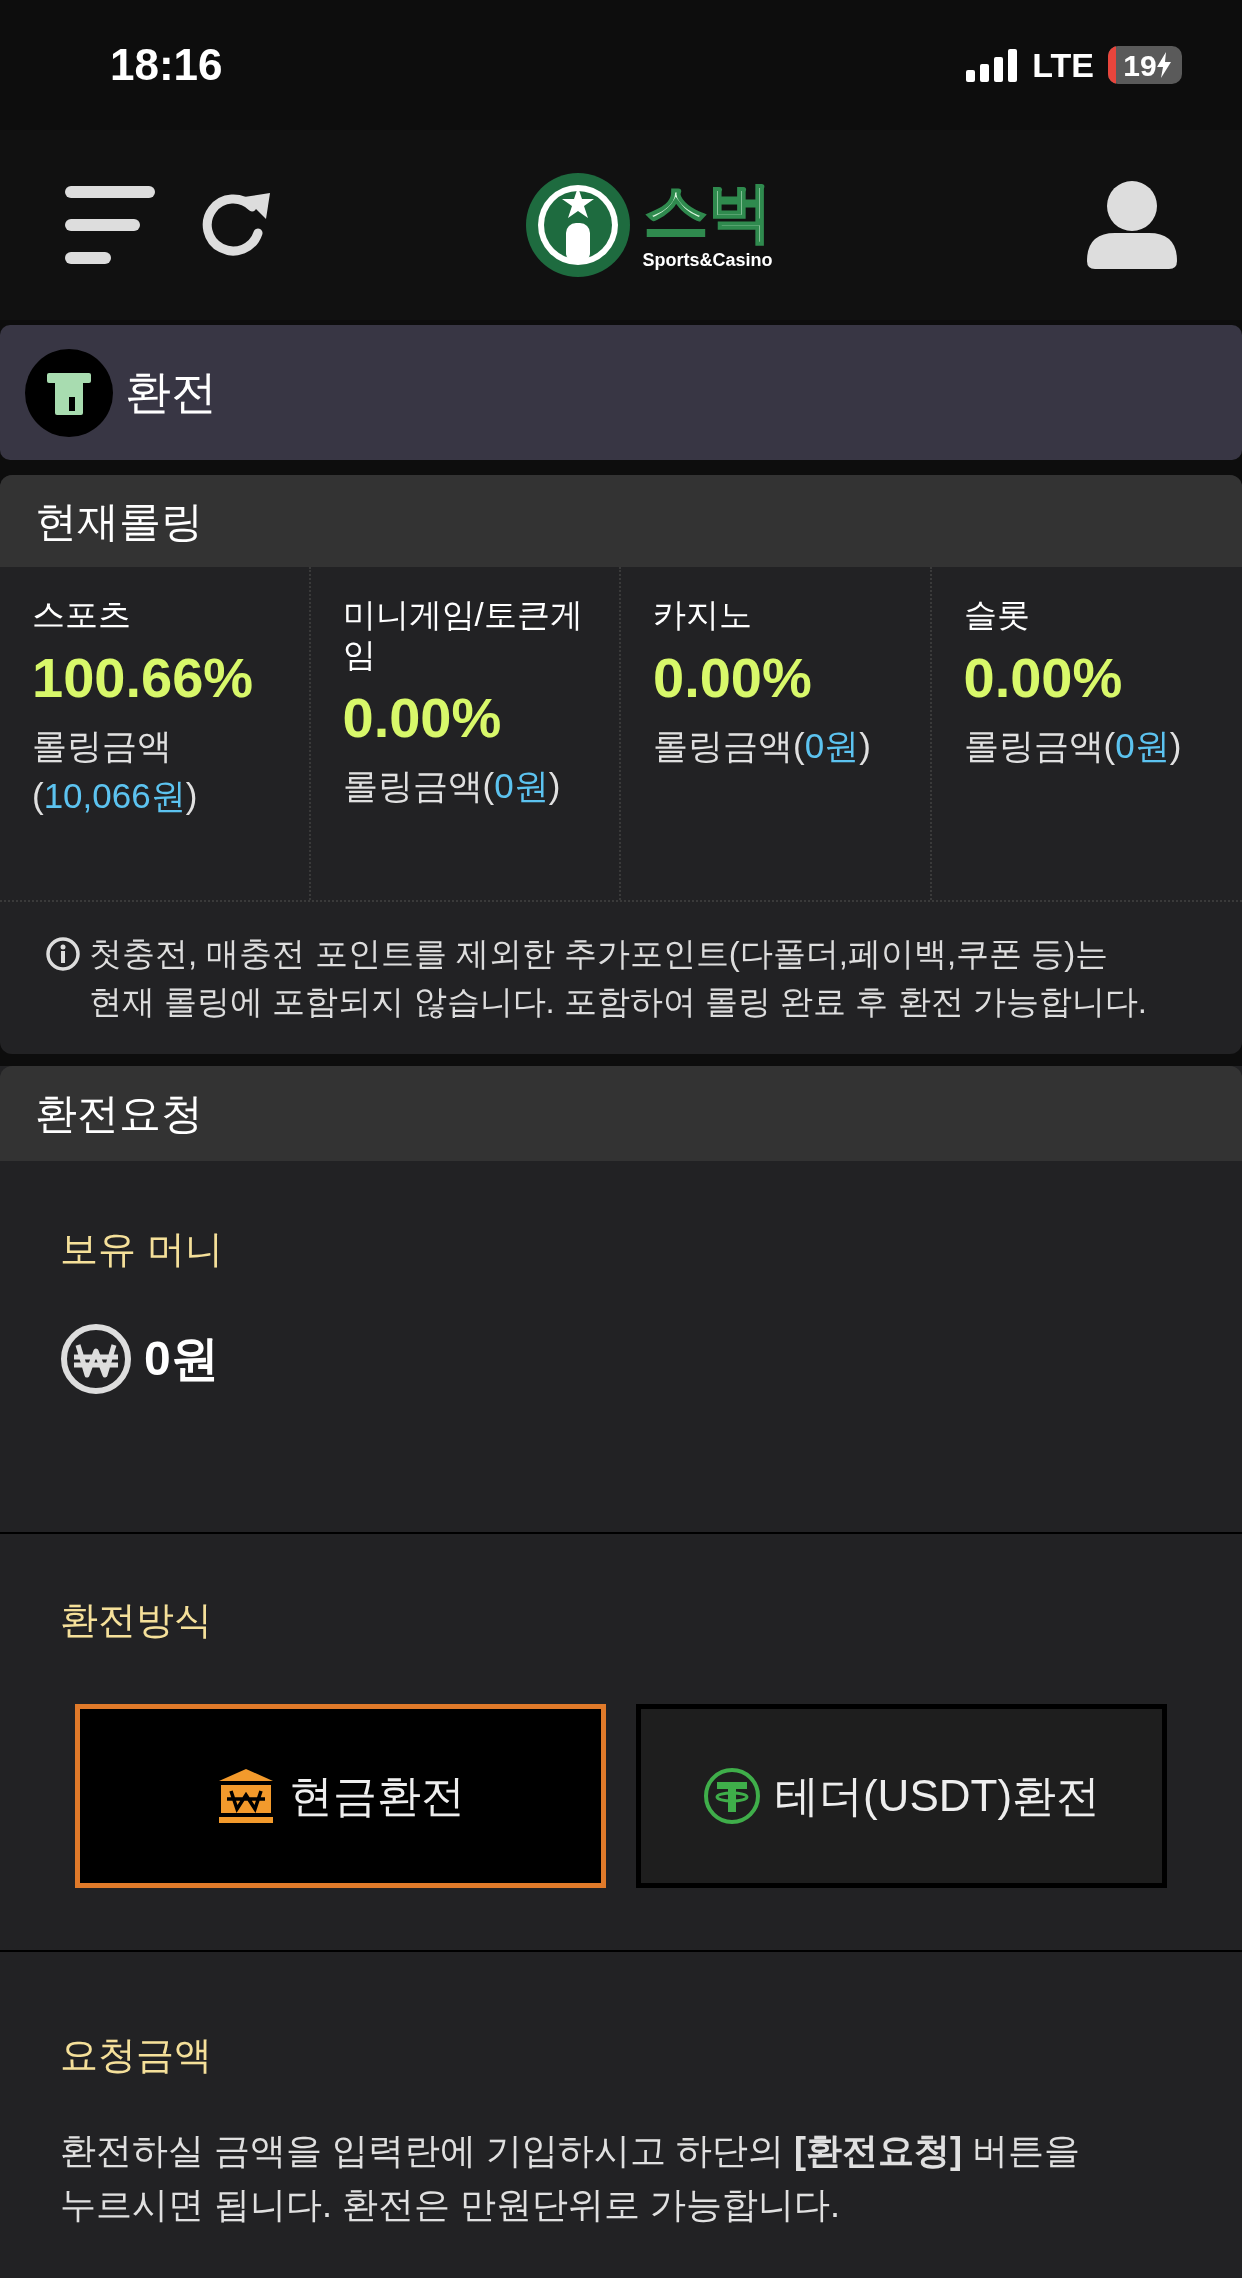 The height and width of the screenshot is (2278, 1242). Describe the element at coordinates (119, 521) in the screenshot. I see `section-title: 현재롤링` at that location.